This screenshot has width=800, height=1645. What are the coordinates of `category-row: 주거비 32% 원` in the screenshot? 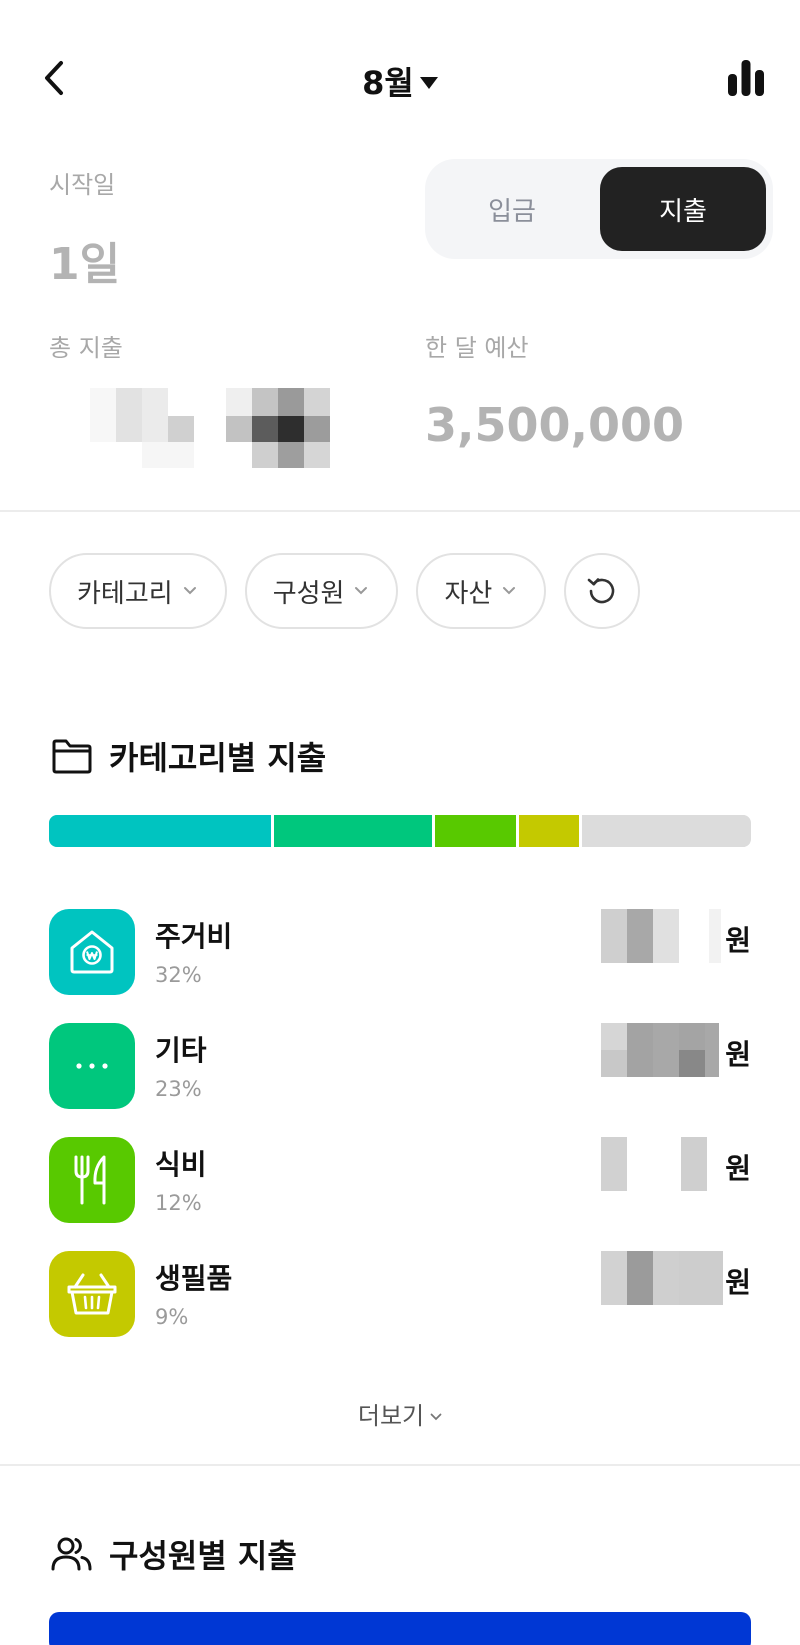 It's located at (400, 952).